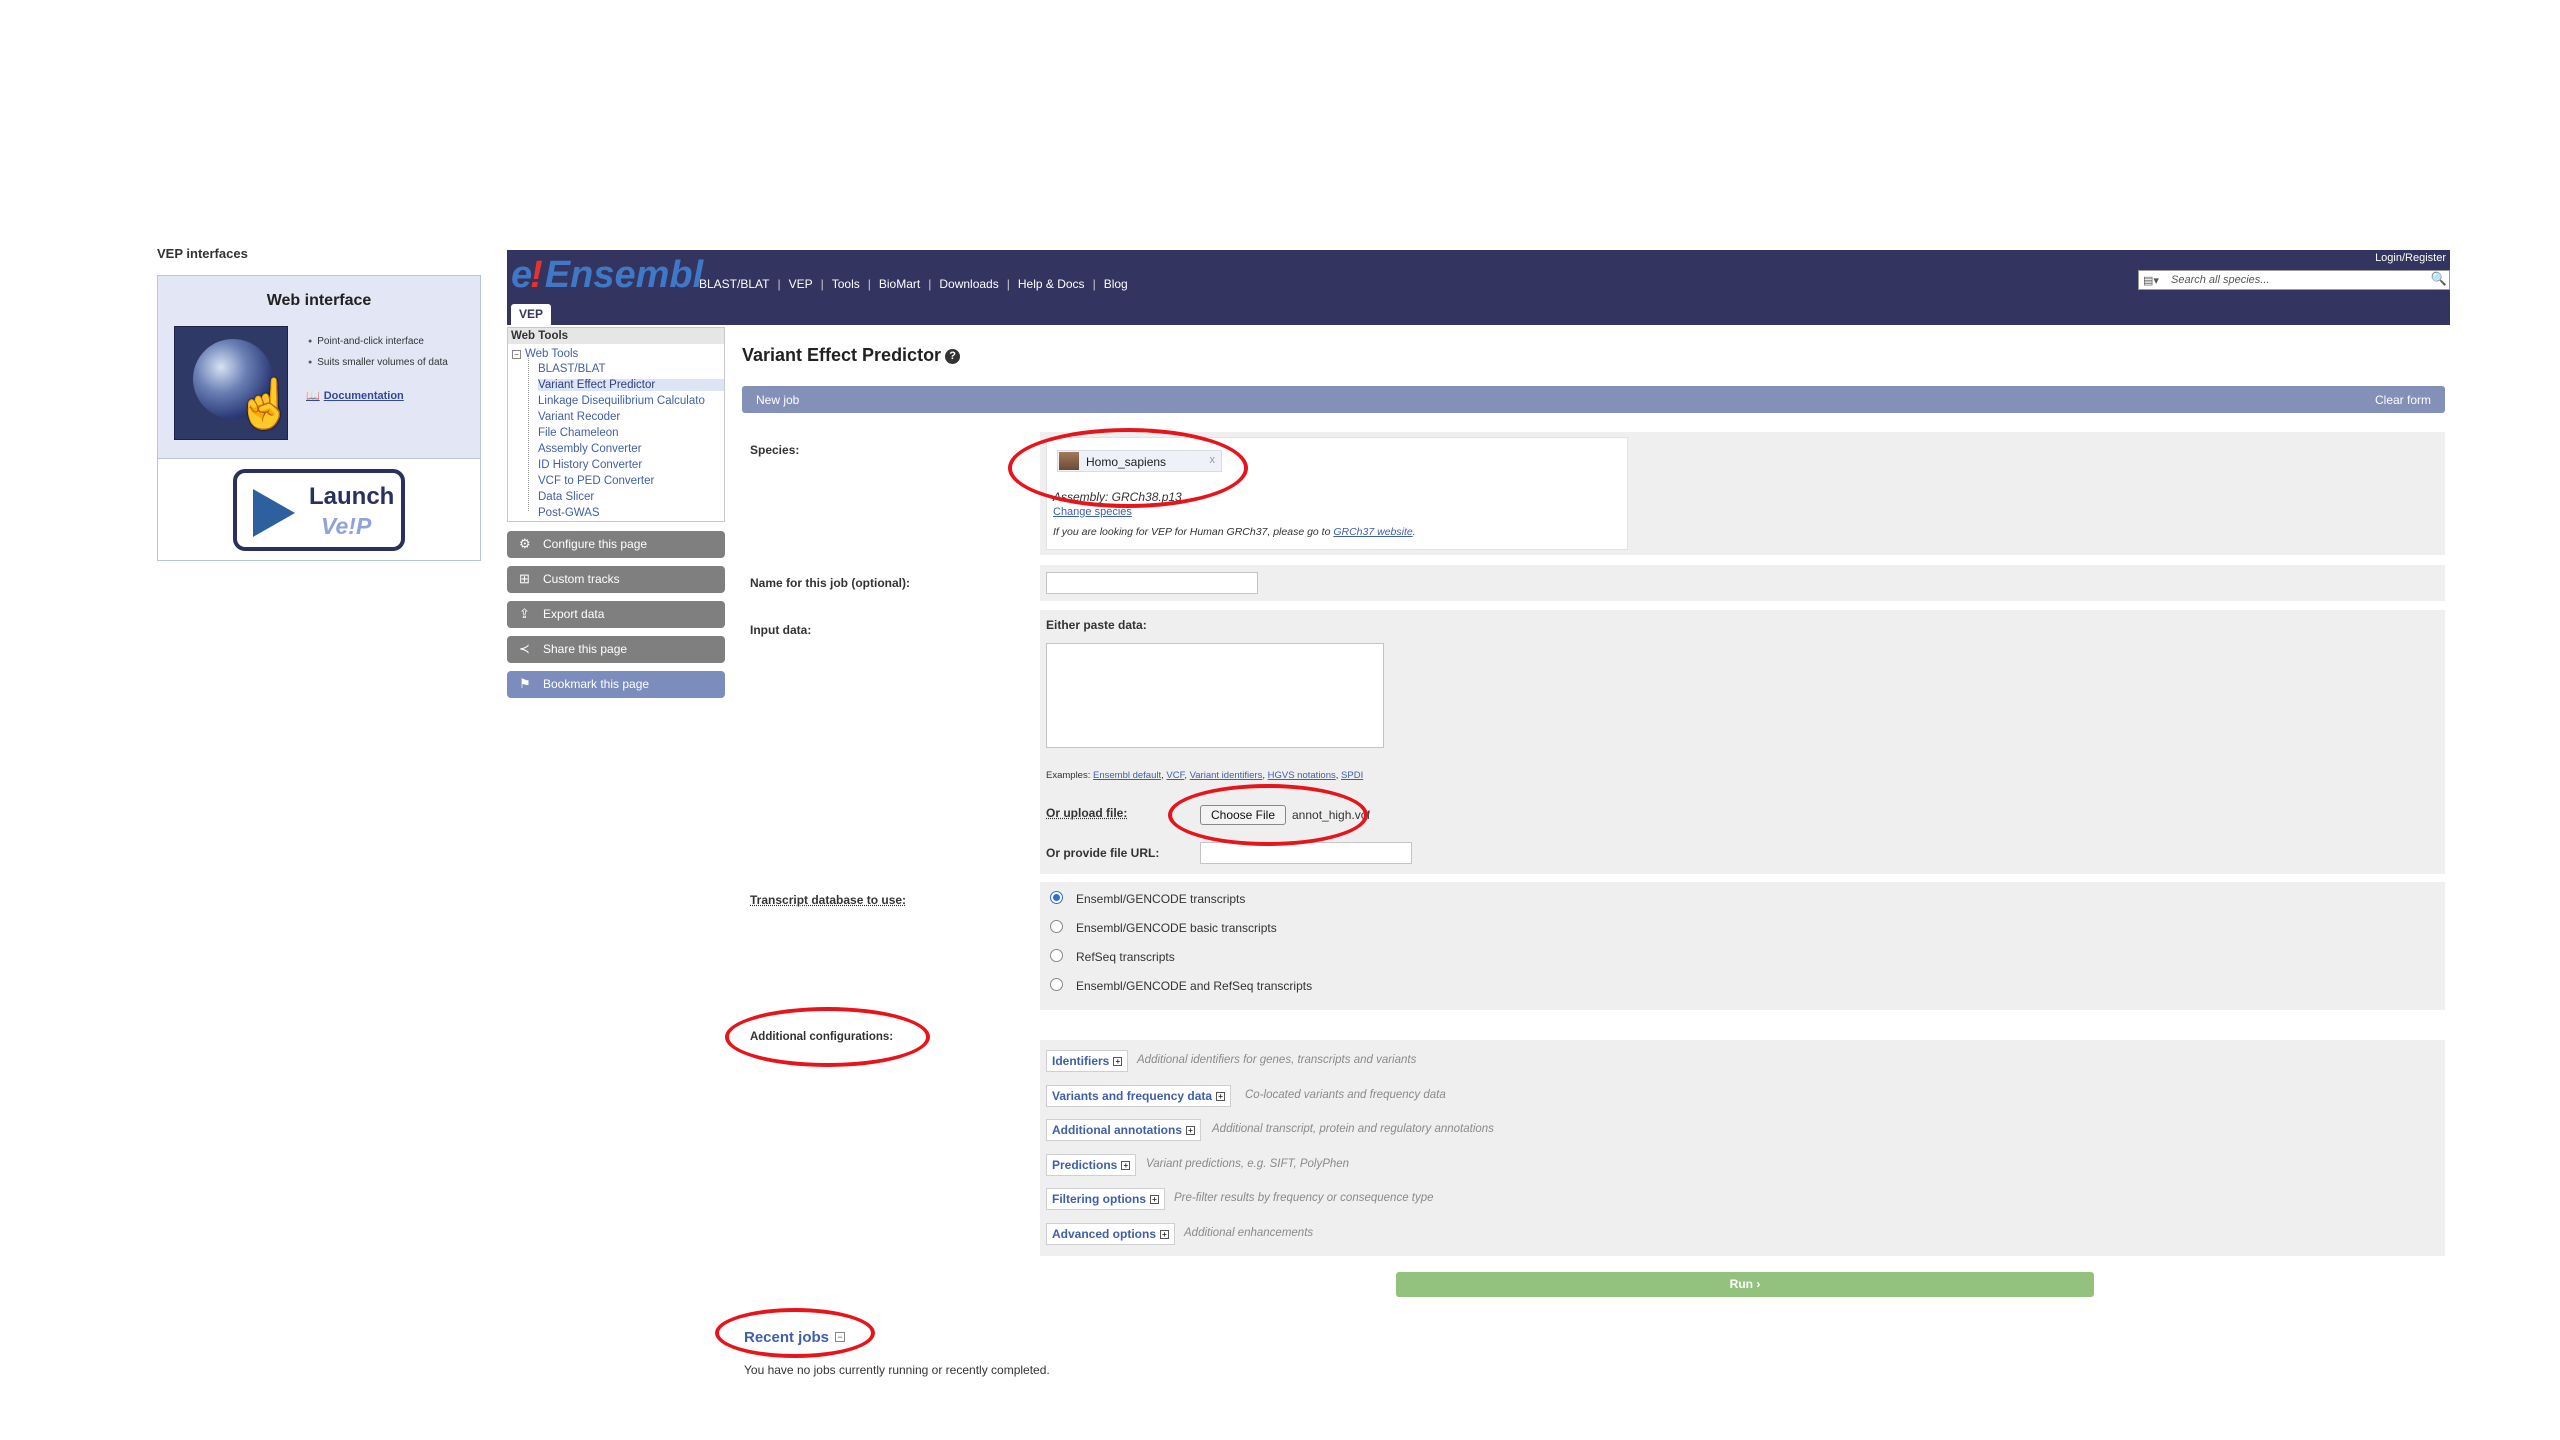 The width and height of the screenshot is (2560, 1440). Describe the element at coordinates (1092, 512) in the screenshot. I see `change-species-link: Change species` at that location.